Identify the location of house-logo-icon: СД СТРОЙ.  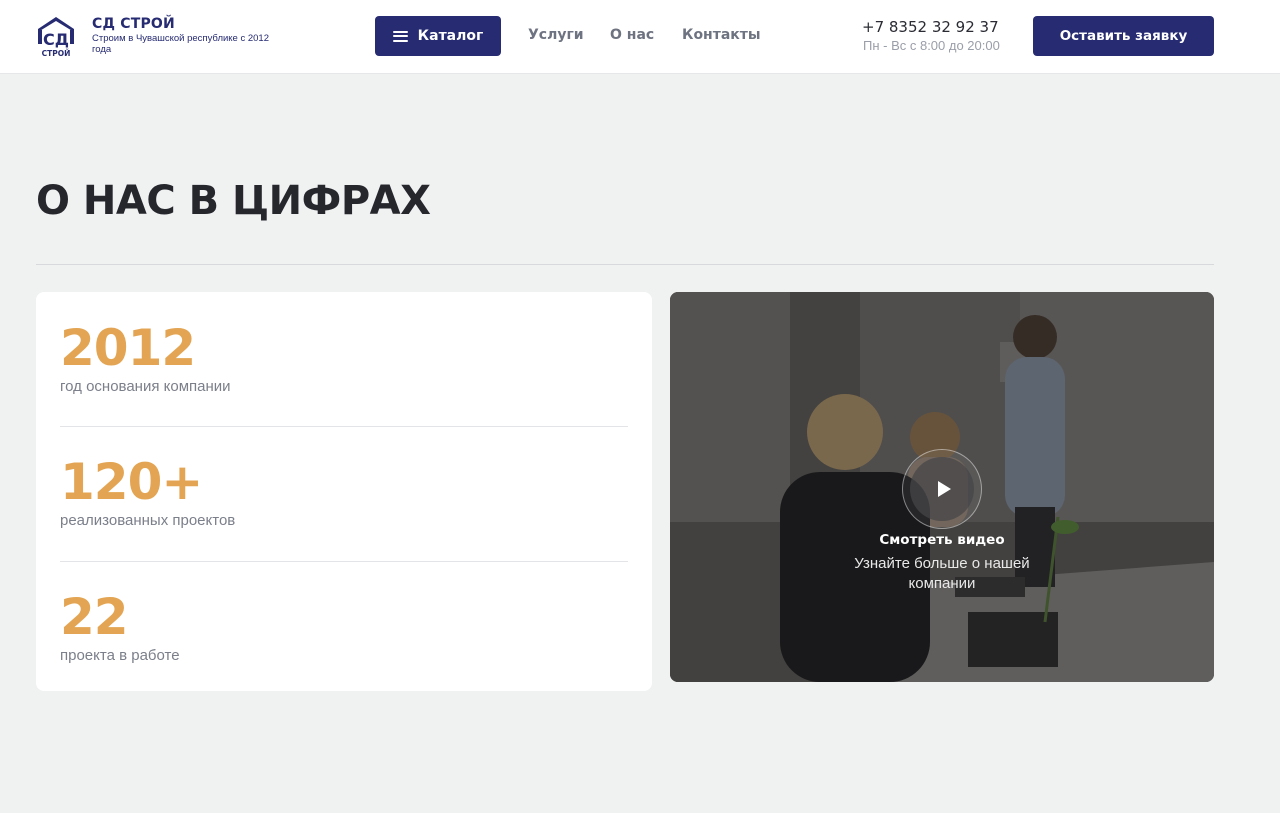
(56, 37).